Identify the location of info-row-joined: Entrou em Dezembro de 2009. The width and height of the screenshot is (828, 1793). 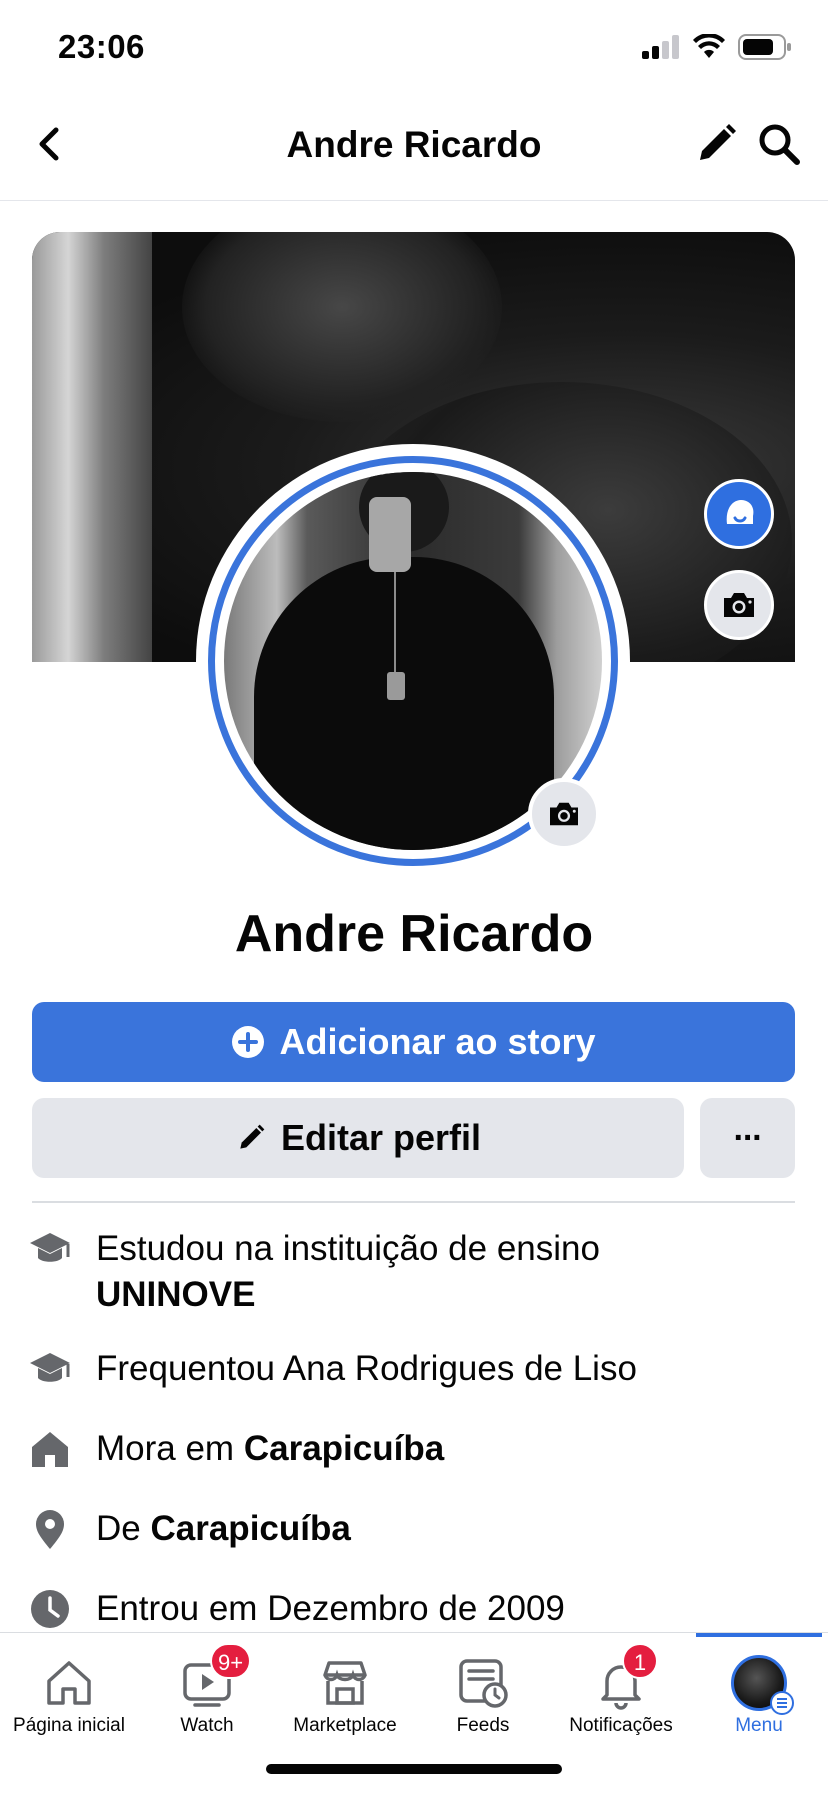
(418, 1609).